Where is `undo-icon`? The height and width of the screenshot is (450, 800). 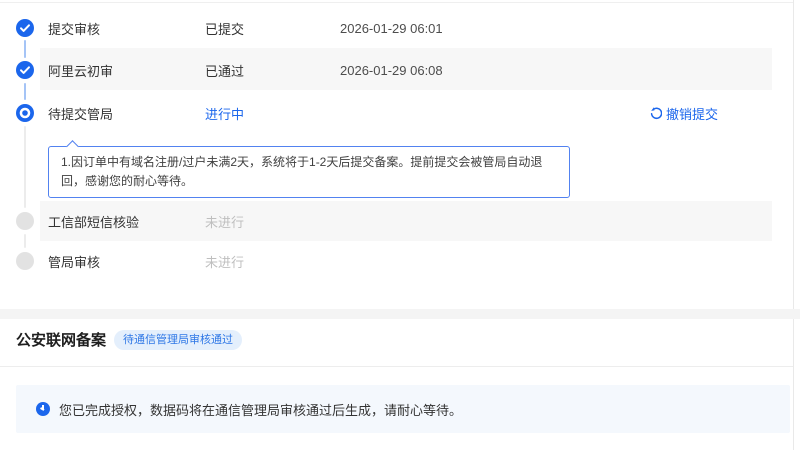 undo-icon is located at coordinates (656, 112).